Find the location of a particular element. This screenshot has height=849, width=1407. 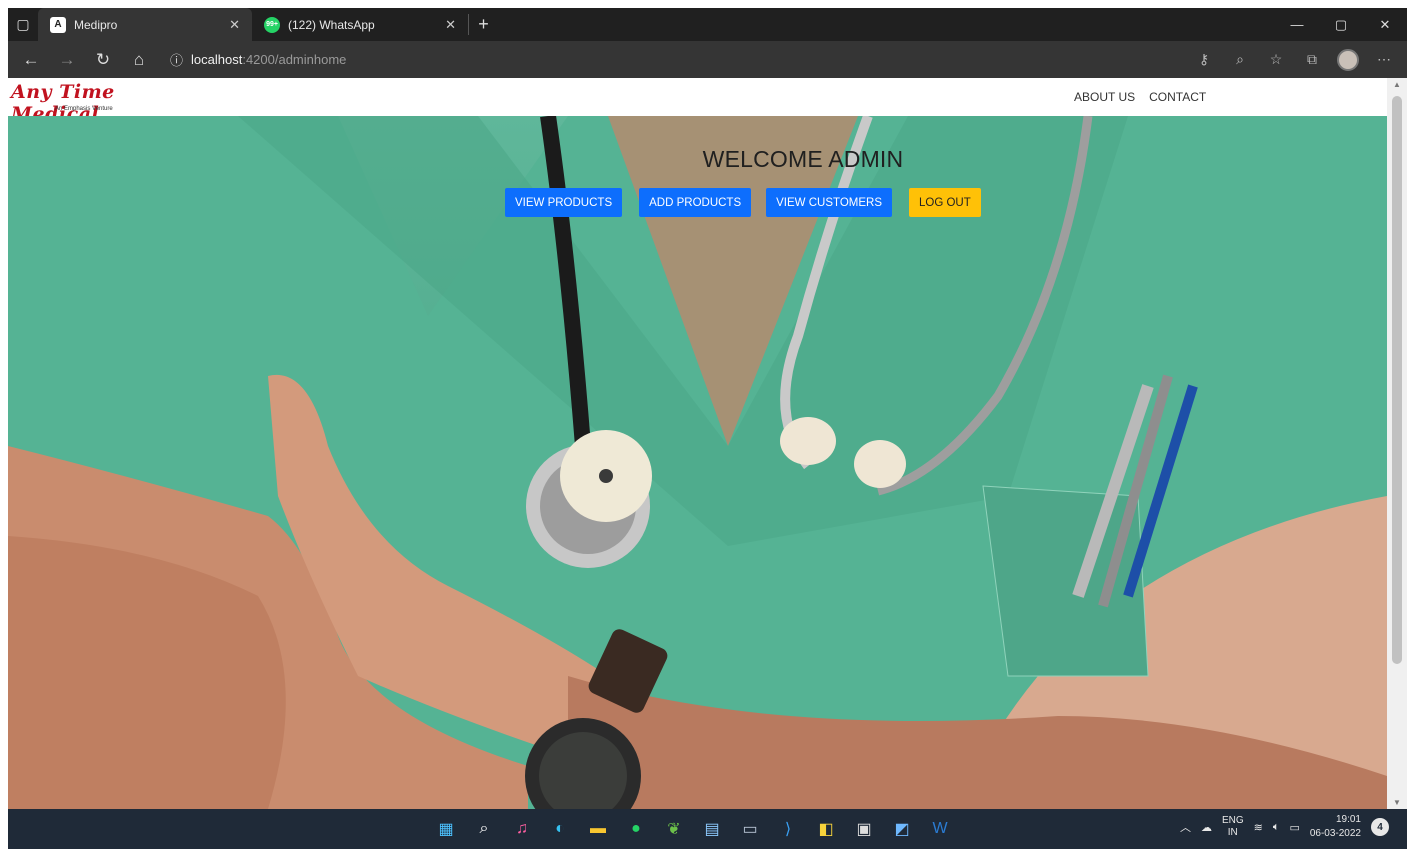

file-explorer-icon: ▬ is located at coordinates (598, 829).